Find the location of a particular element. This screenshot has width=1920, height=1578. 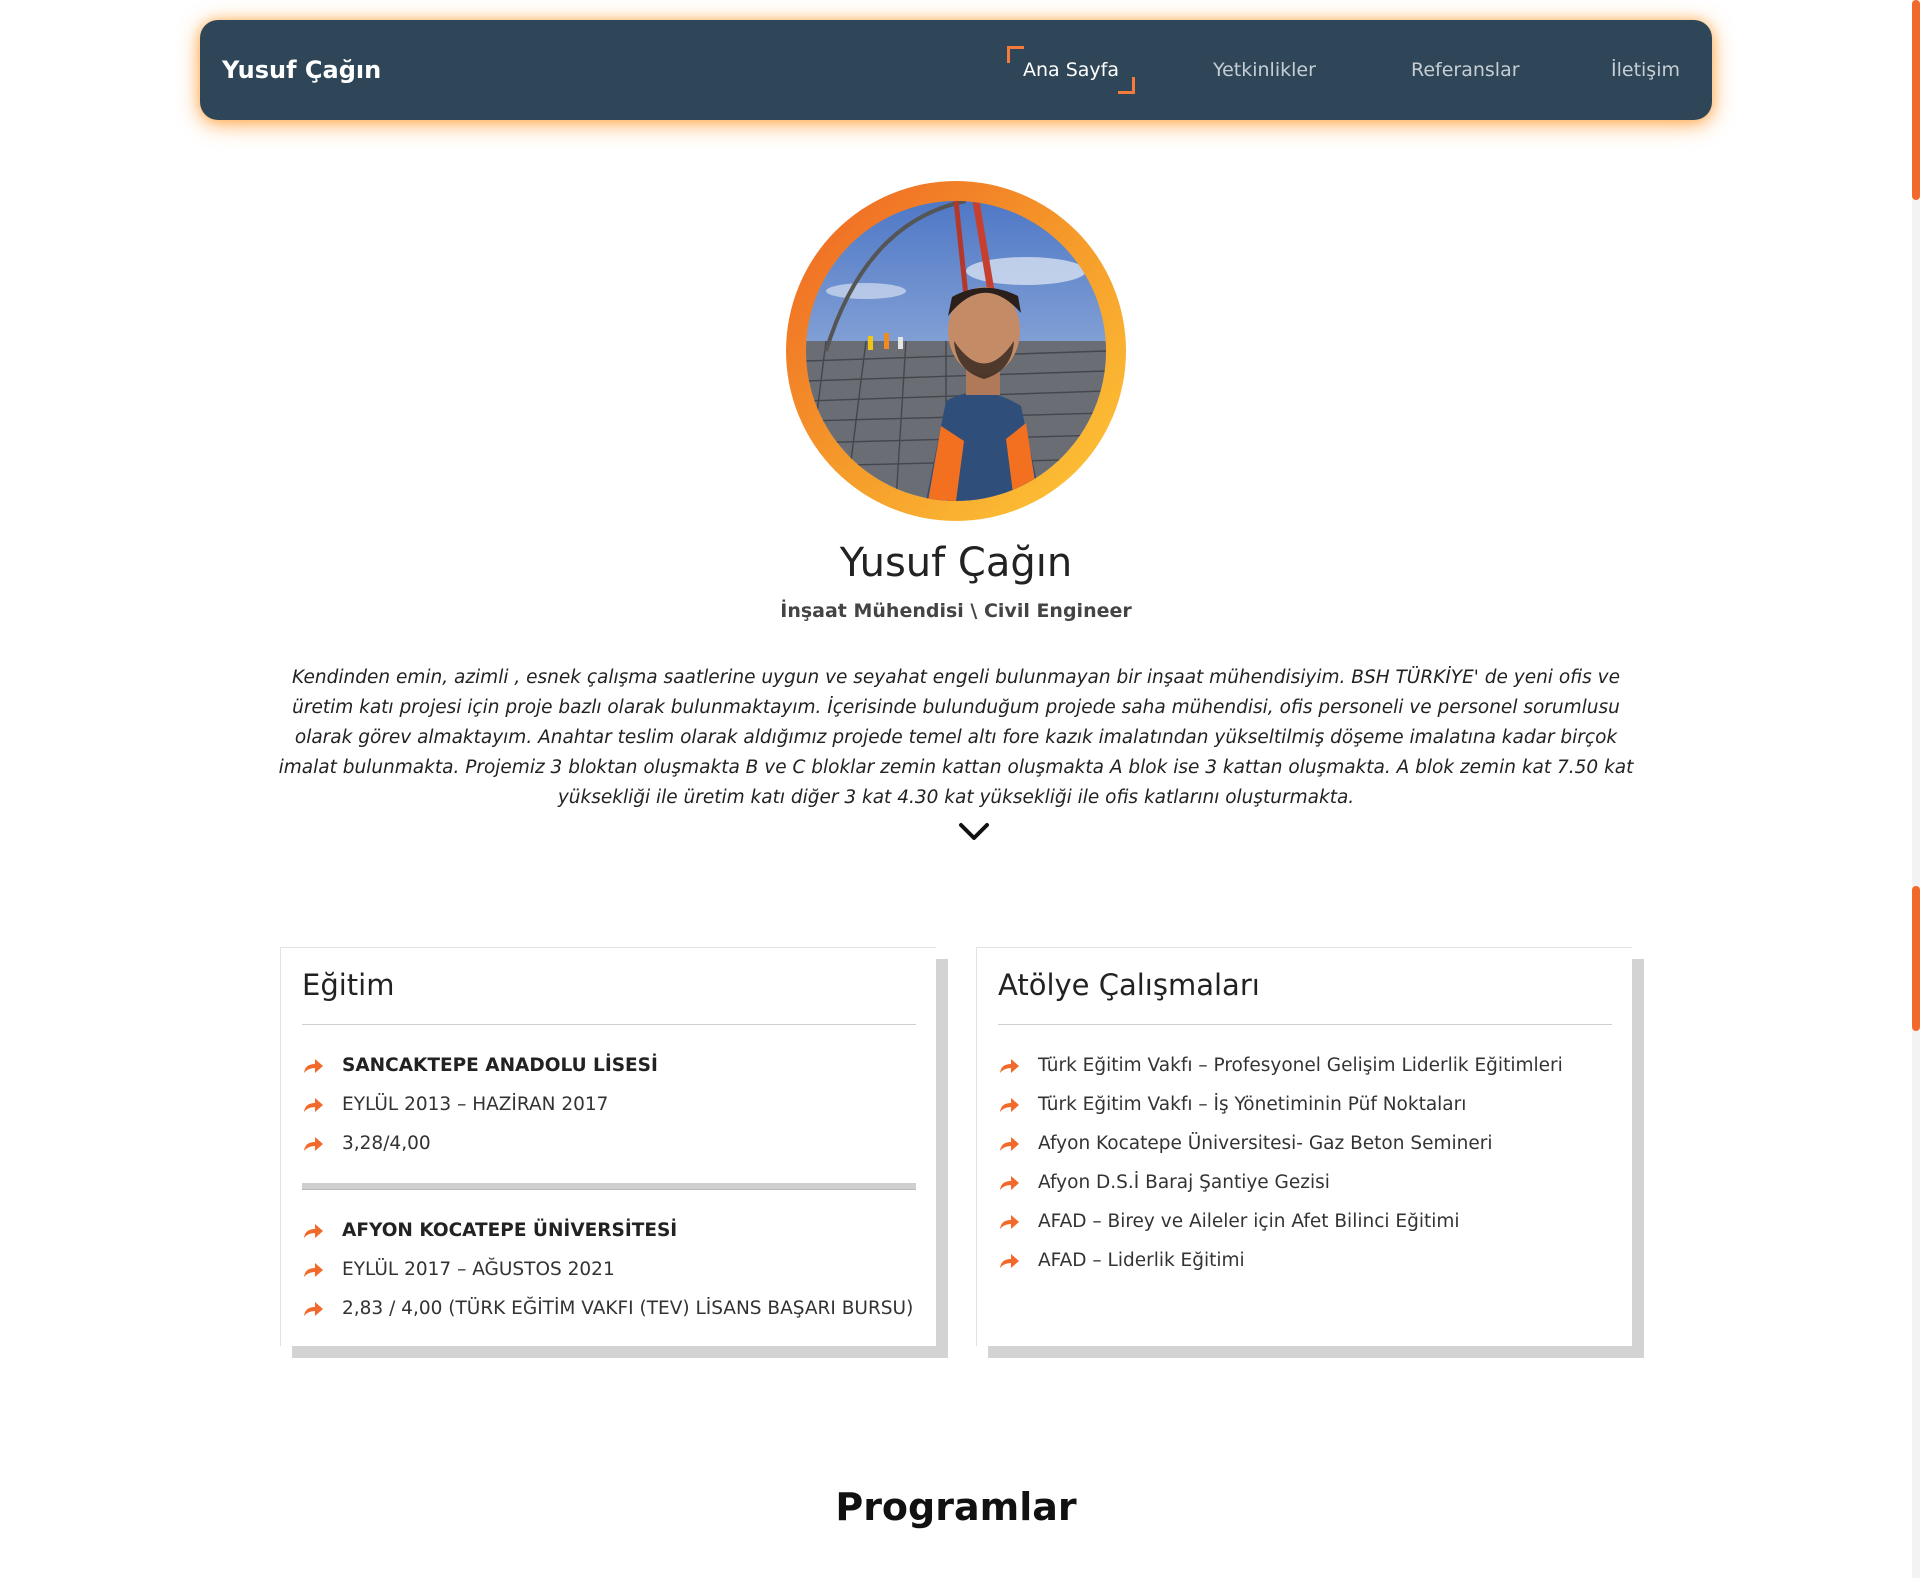

nav-link-referanslar: Referanslar is located at coordinates (1465, 70).